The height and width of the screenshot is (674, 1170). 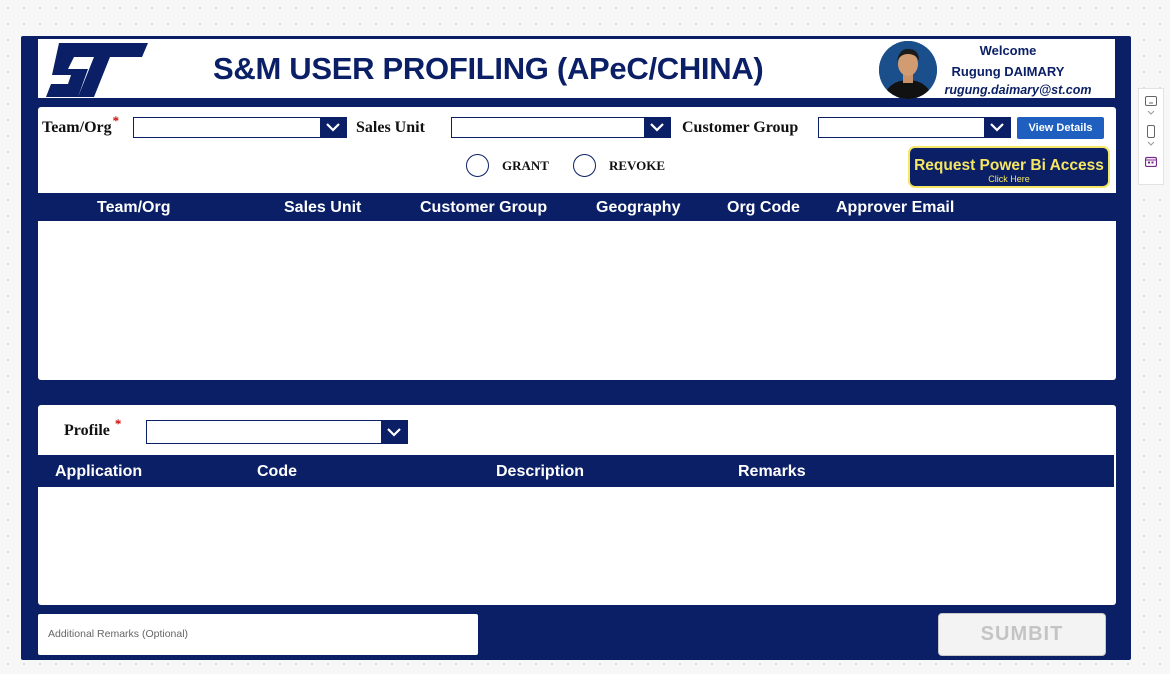 What do you see at coordinates (477, 165) in the screenshot?
I see `grant-radio` at bounding box center [477, 165].